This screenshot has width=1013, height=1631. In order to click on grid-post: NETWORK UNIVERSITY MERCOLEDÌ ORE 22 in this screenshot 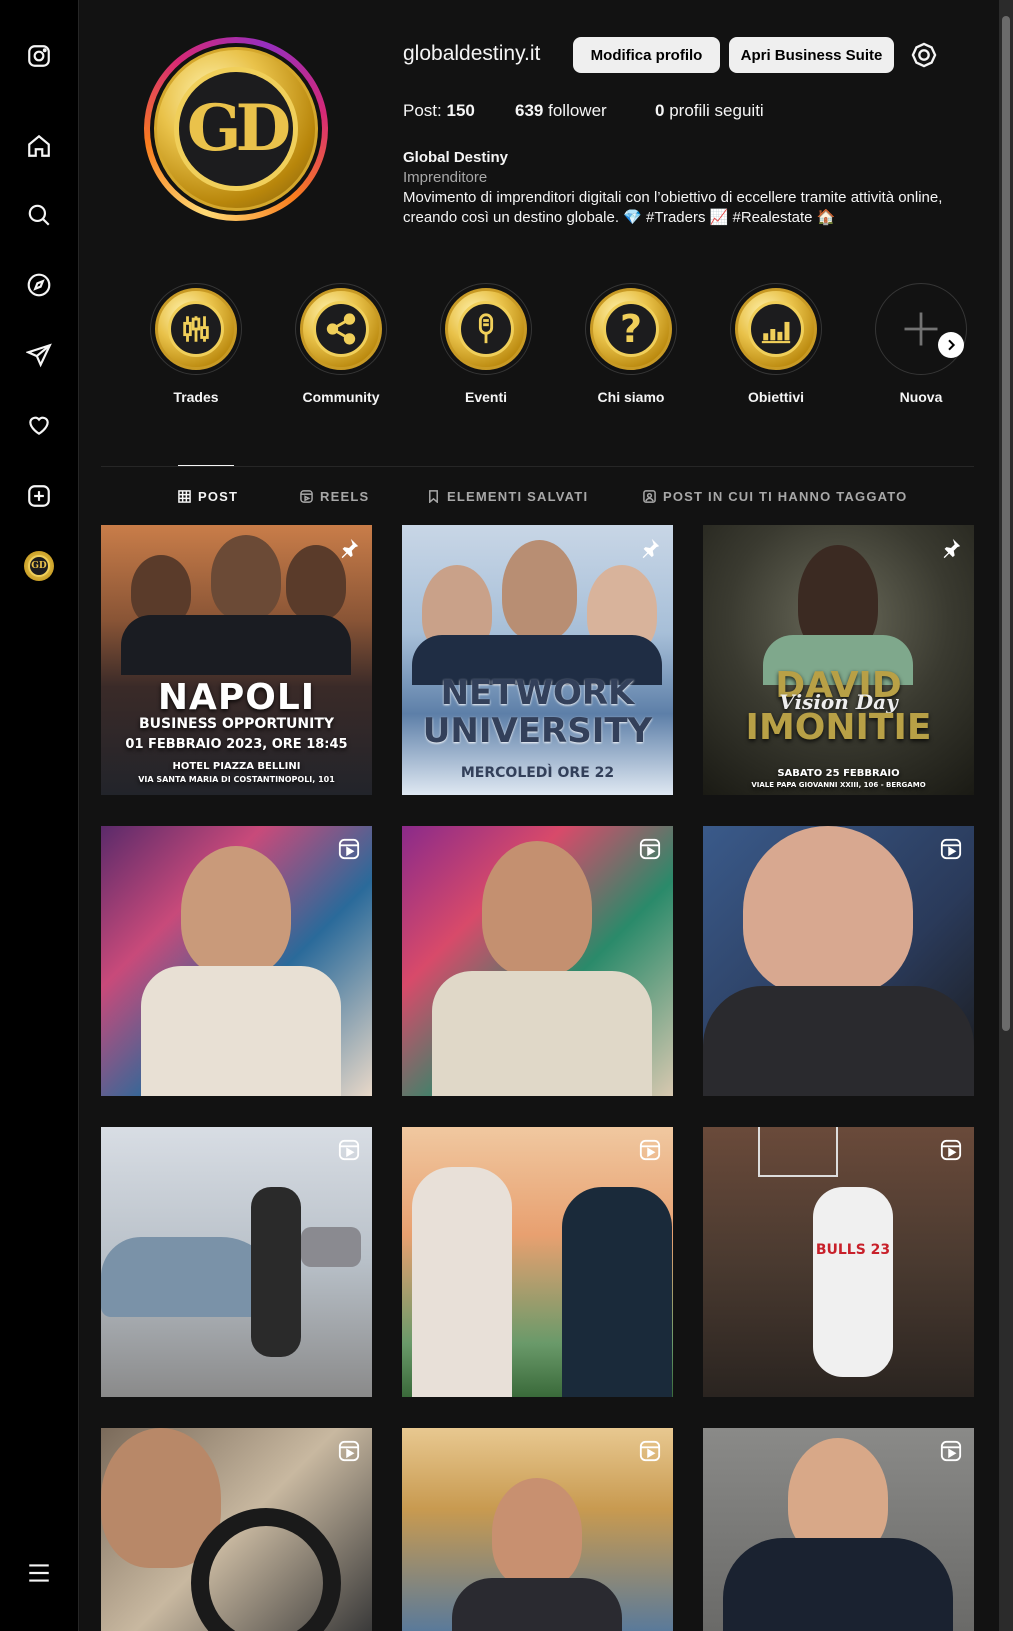, I will do `click(537, 660)`.